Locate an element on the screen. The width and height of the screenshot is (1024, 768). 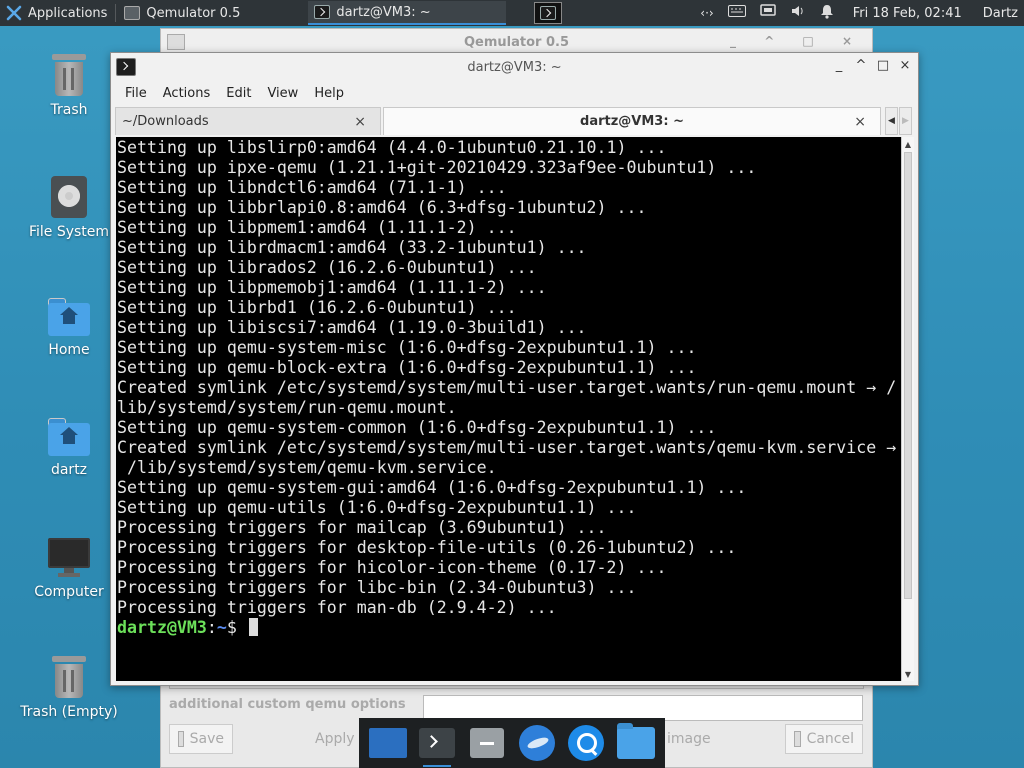
qemulator-icon is located at coordinates (132, 13).